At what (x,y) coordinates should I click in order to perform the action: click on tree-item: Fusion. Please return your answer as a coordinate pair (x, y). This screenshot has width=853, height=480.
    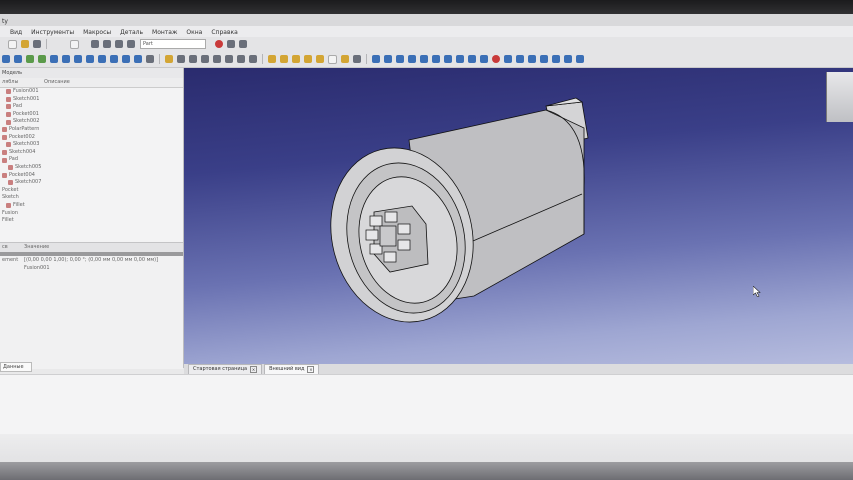
    Looking at the image, I should click on (92, 214).